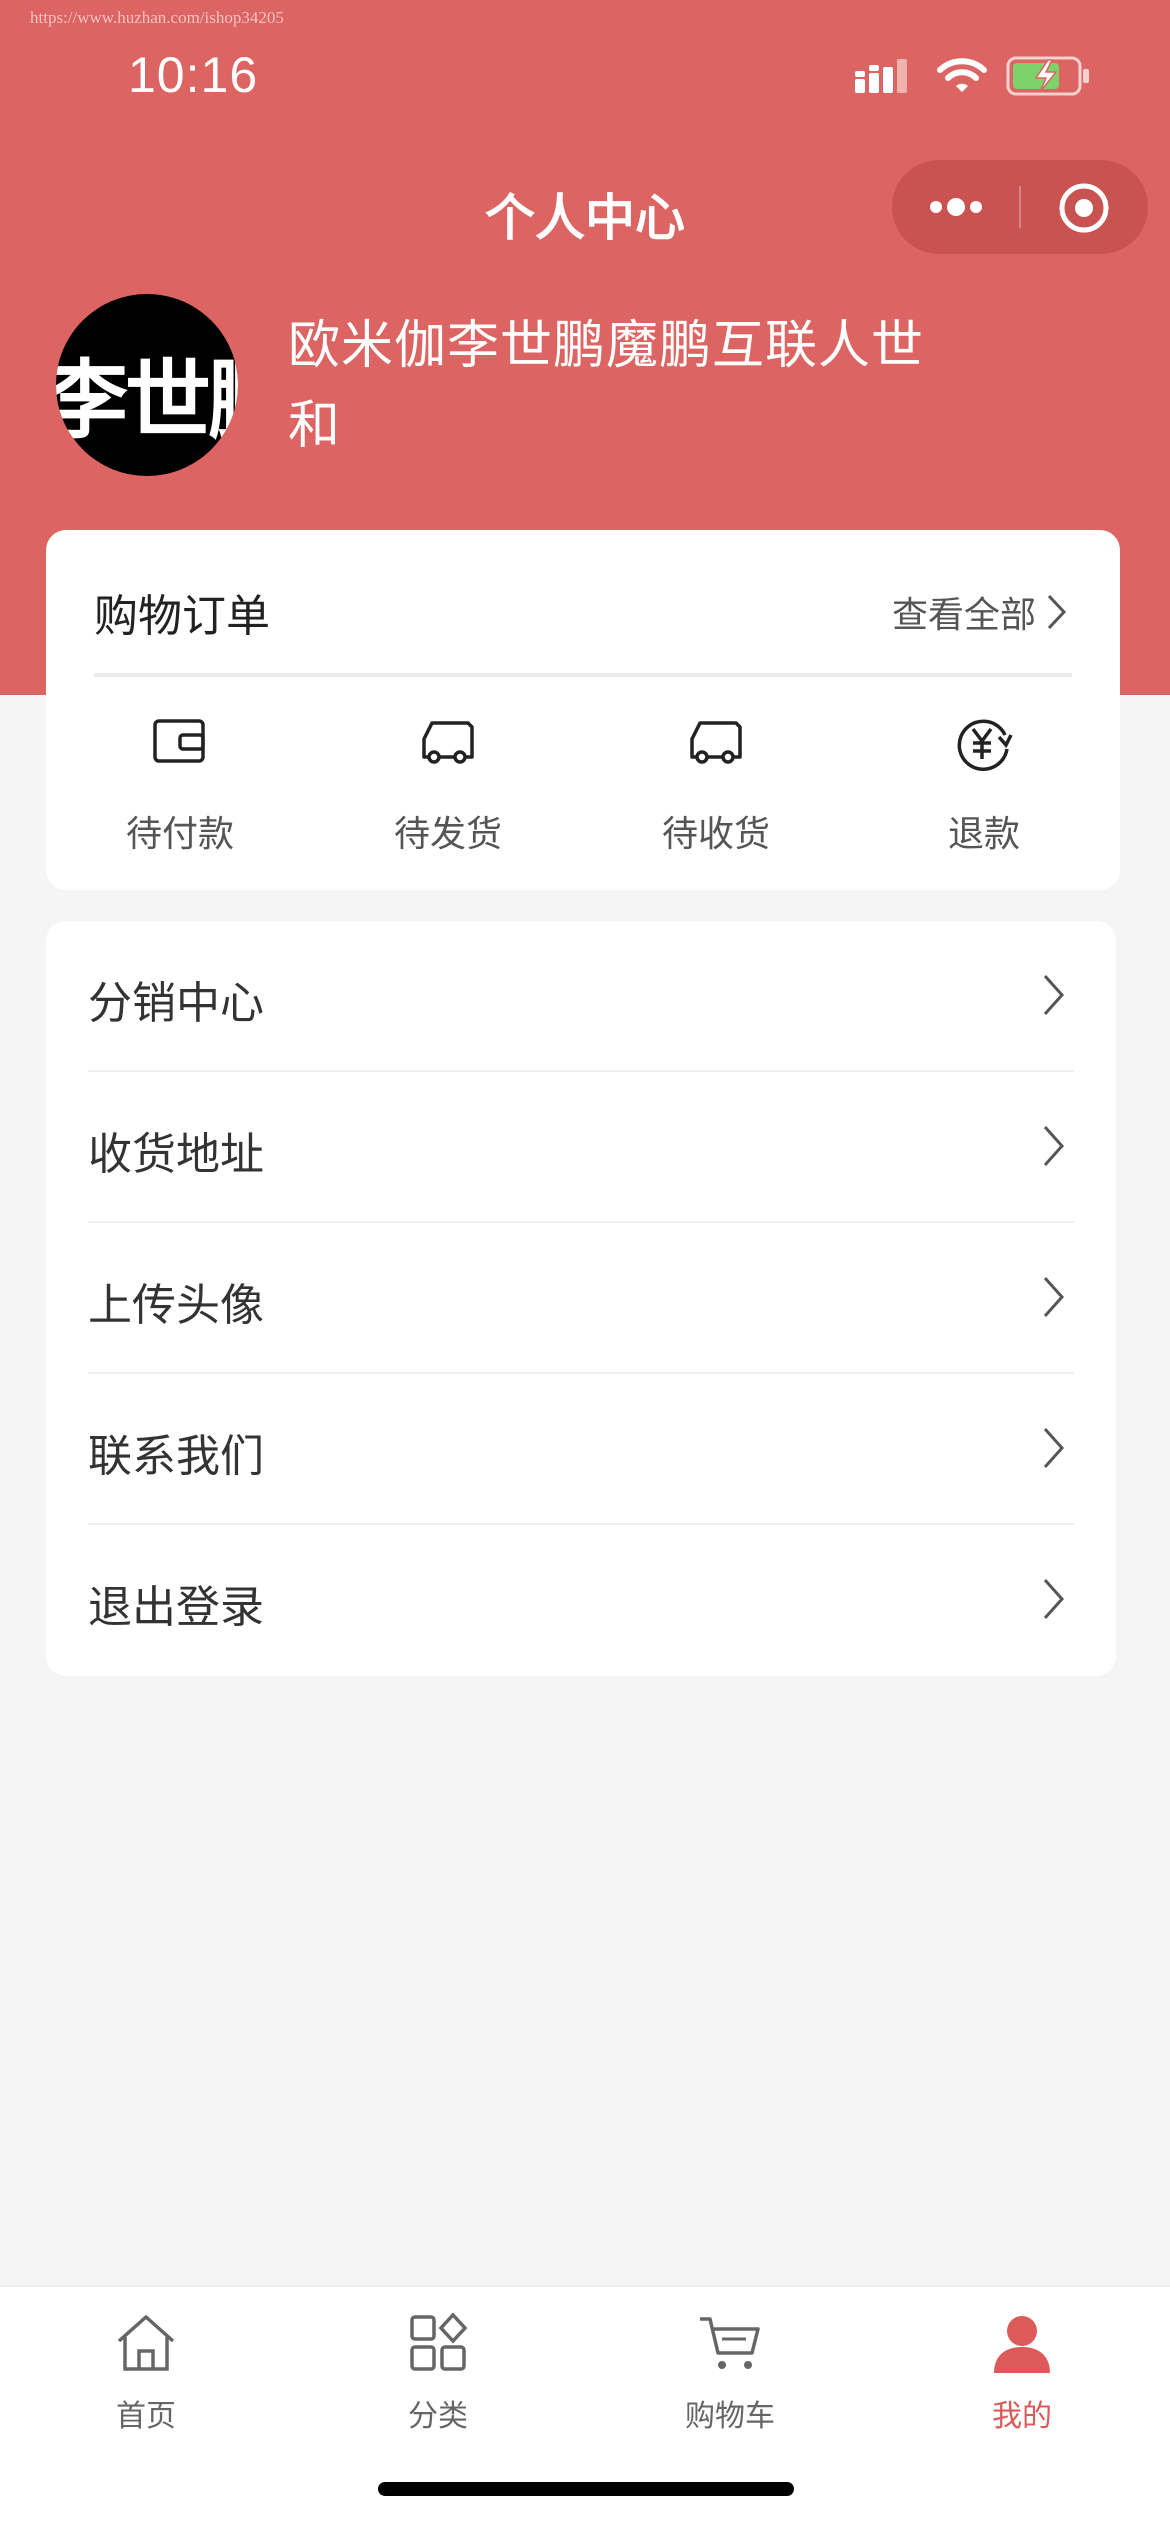  Describe the element at coordinates (180, 786) in the screenshot. I see `order-pending-payment: 待付款` at that location.